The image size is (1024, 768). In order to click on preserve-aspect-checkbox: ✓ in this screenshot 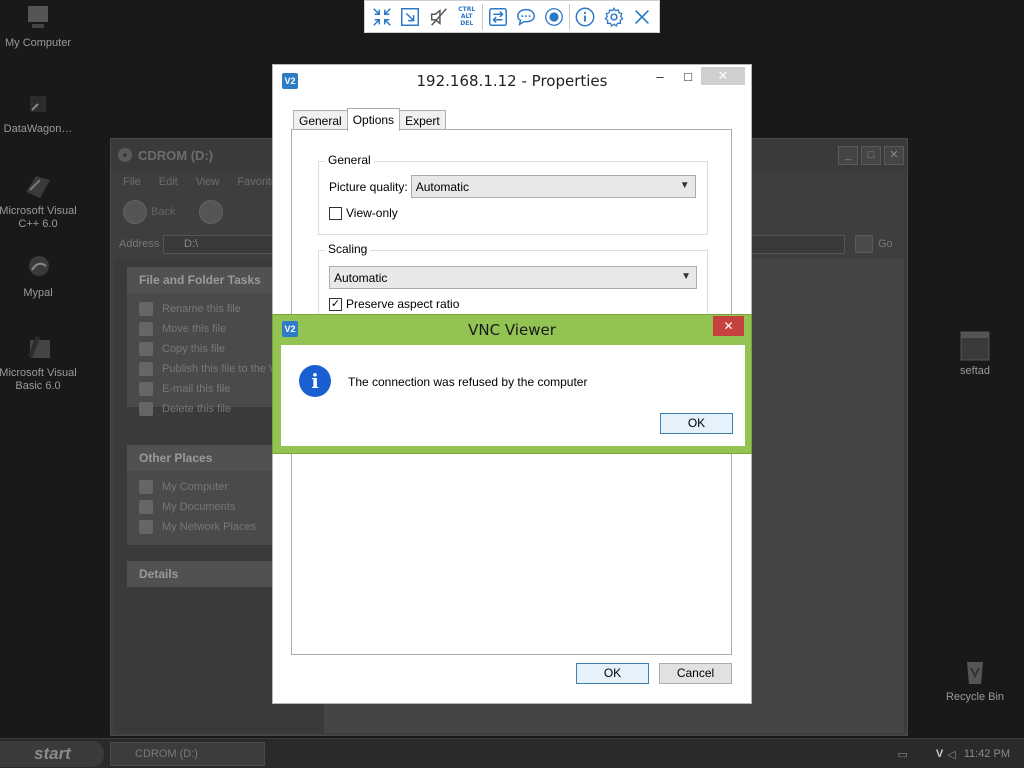, I will do `click(335, 304)`.